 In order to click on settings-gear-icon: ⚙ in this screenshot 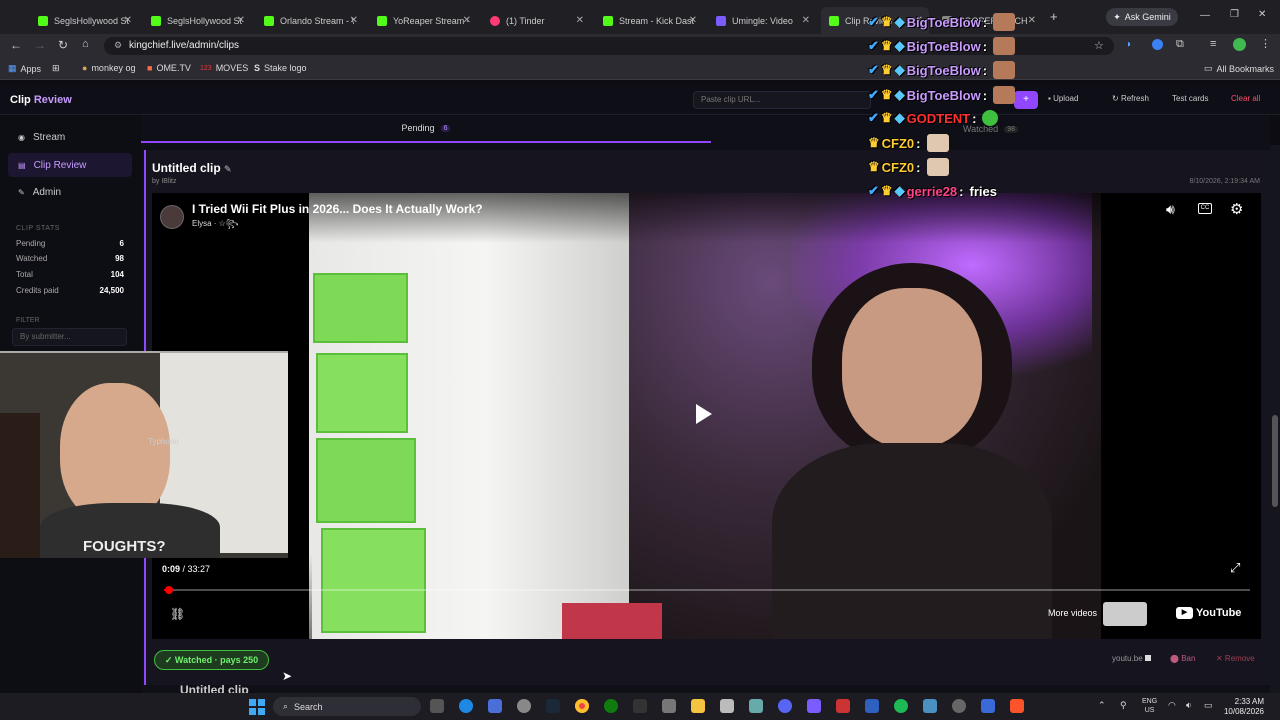, I will do `click(1236, 209)`.